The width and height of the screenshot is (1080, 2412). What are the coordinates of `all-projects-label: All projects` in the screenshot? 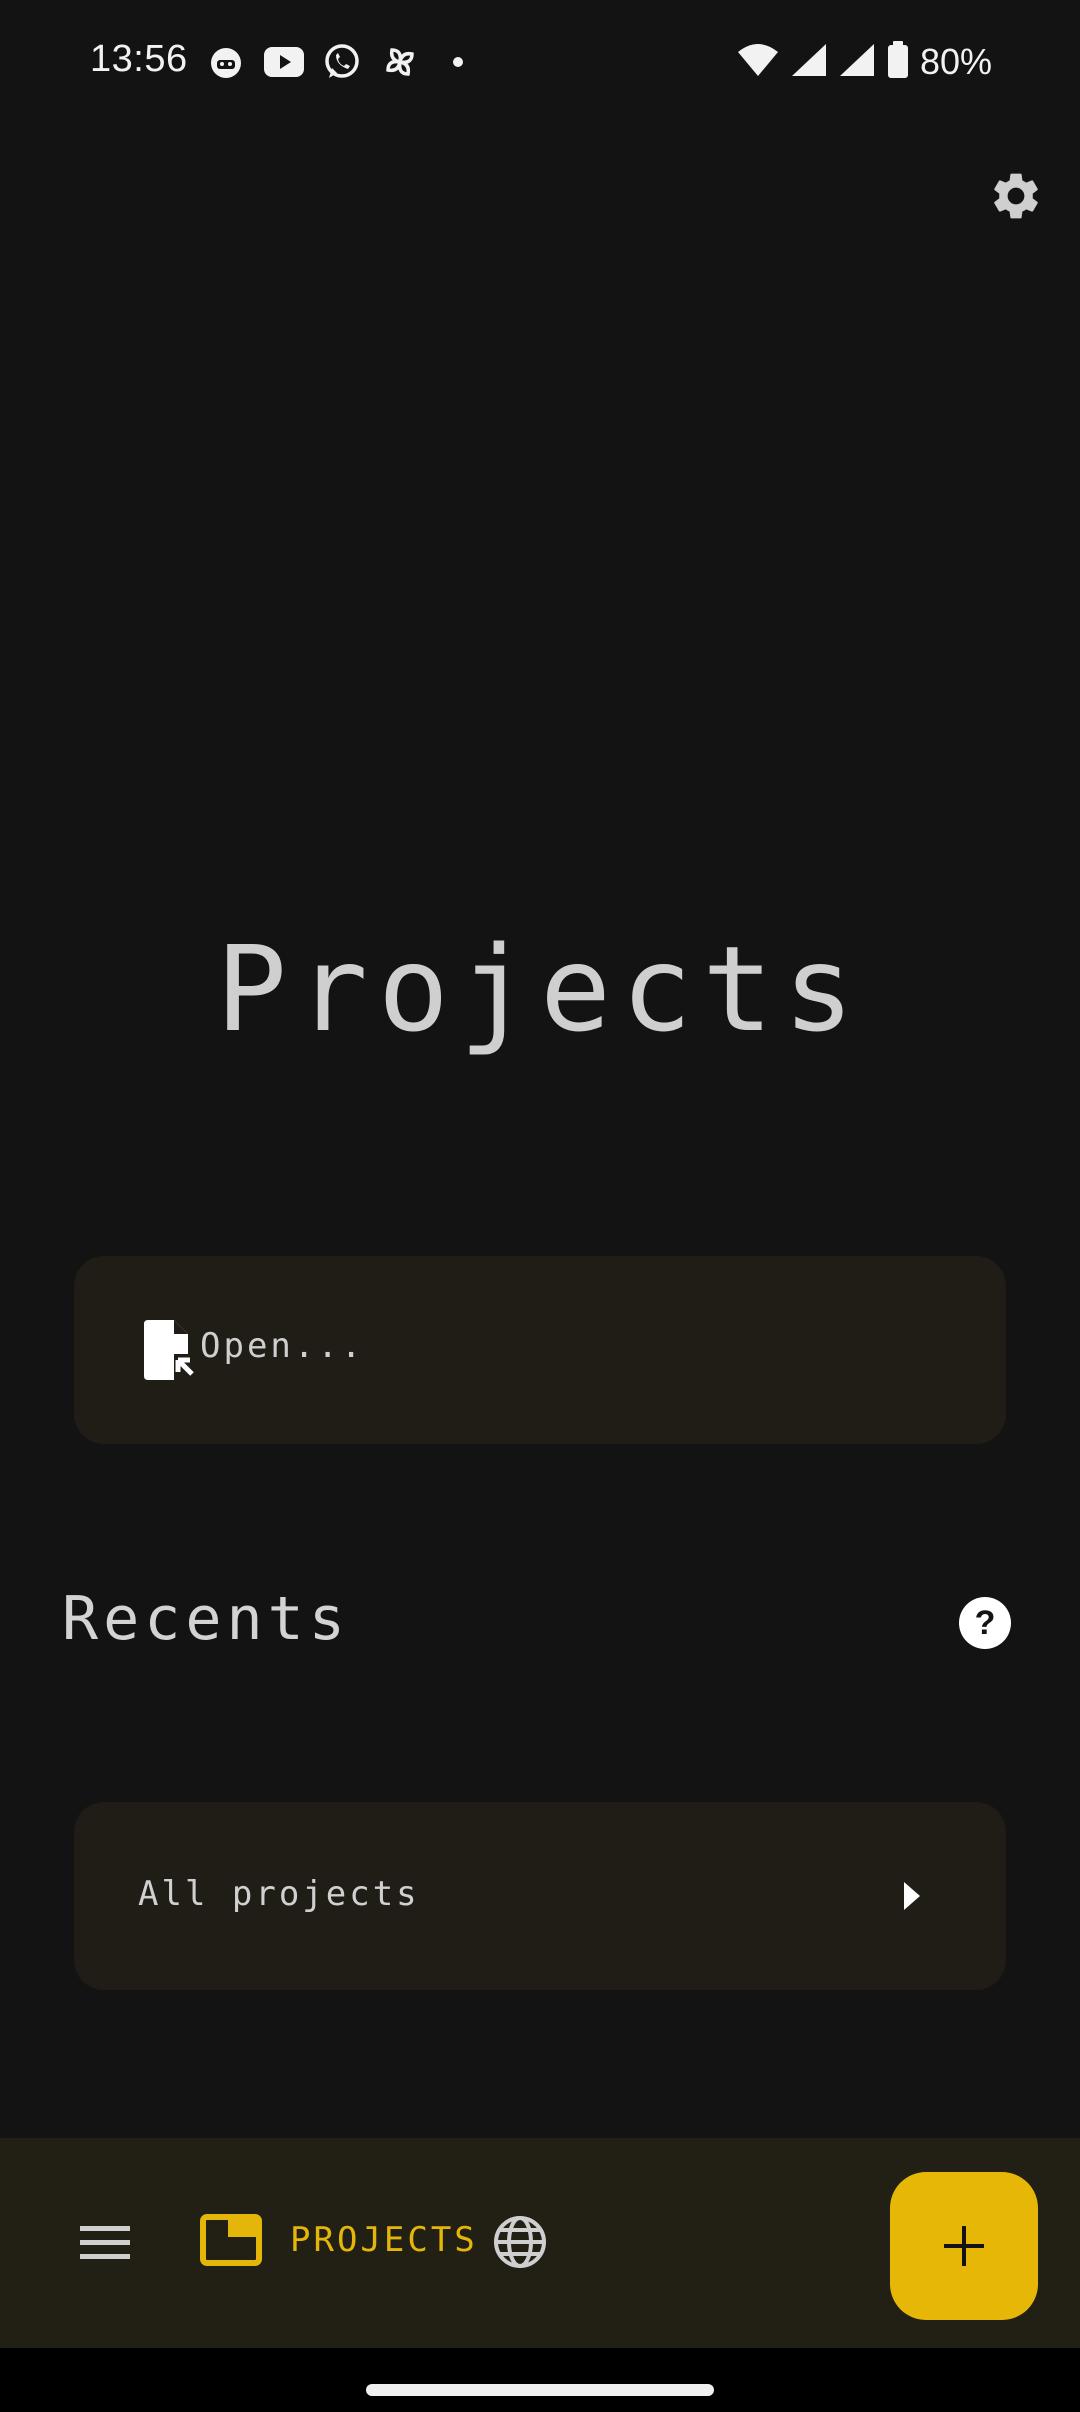 It's located at (279, 1894).